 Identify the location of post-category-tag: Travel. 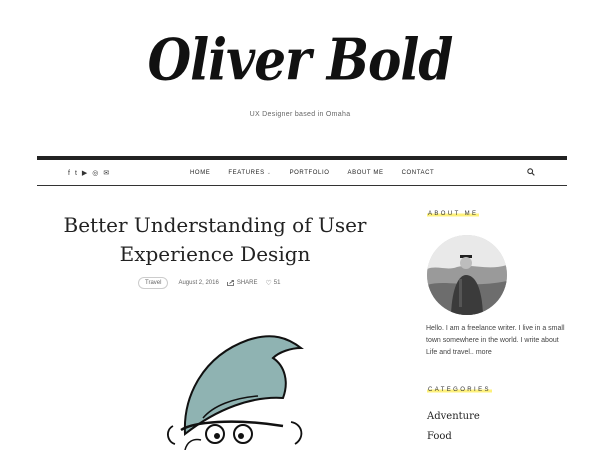
(153, 283).